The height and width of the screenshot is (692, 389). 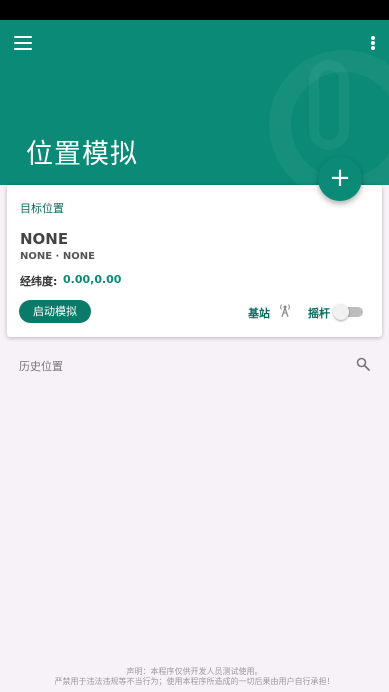 I want to click on footer-line-1: 声明：本程序仅供开发人员测试使用。, so click(x=194, y=671).